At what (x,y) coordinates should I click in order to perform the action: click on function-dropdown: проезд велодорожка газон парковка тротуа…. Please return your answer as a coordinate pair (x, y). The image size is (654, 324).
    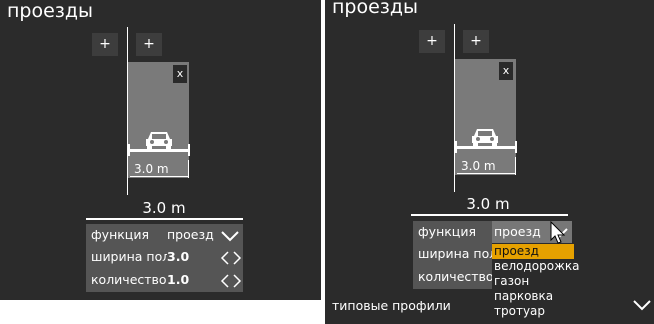
    Looking at the image, I should click on (535, 281).